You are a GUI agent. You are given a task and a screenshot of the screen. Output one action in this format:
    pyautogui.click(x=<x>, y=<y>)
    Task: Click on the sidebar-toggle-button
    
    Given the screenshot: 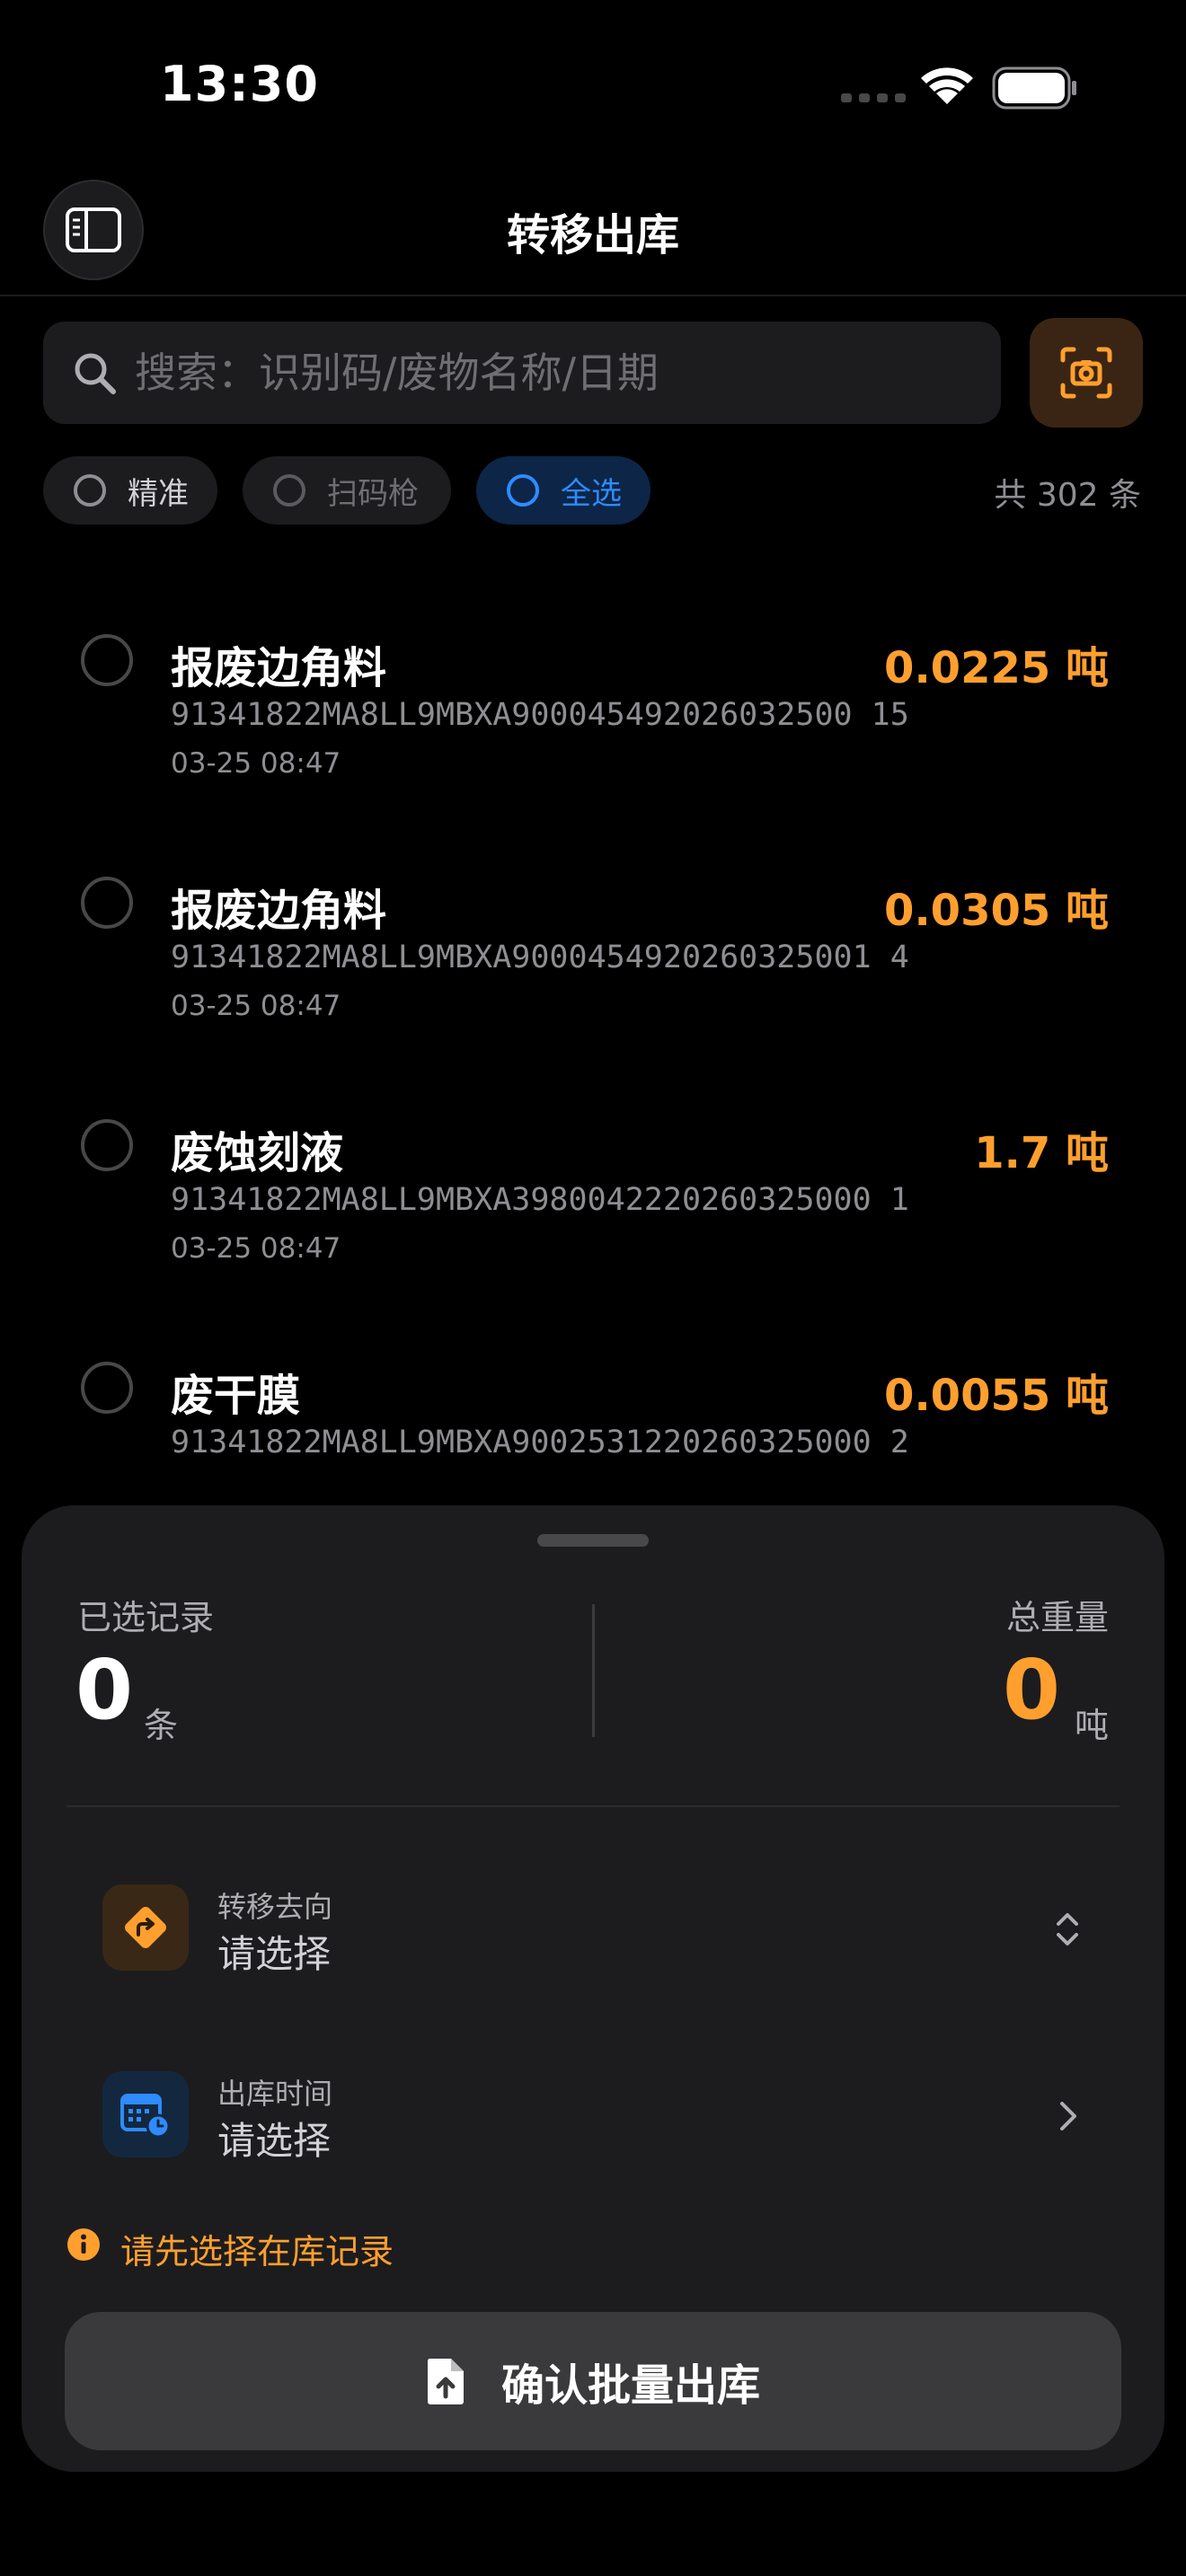 What is the action you would take?
    pyautogui.click(x=93, y=230)
    